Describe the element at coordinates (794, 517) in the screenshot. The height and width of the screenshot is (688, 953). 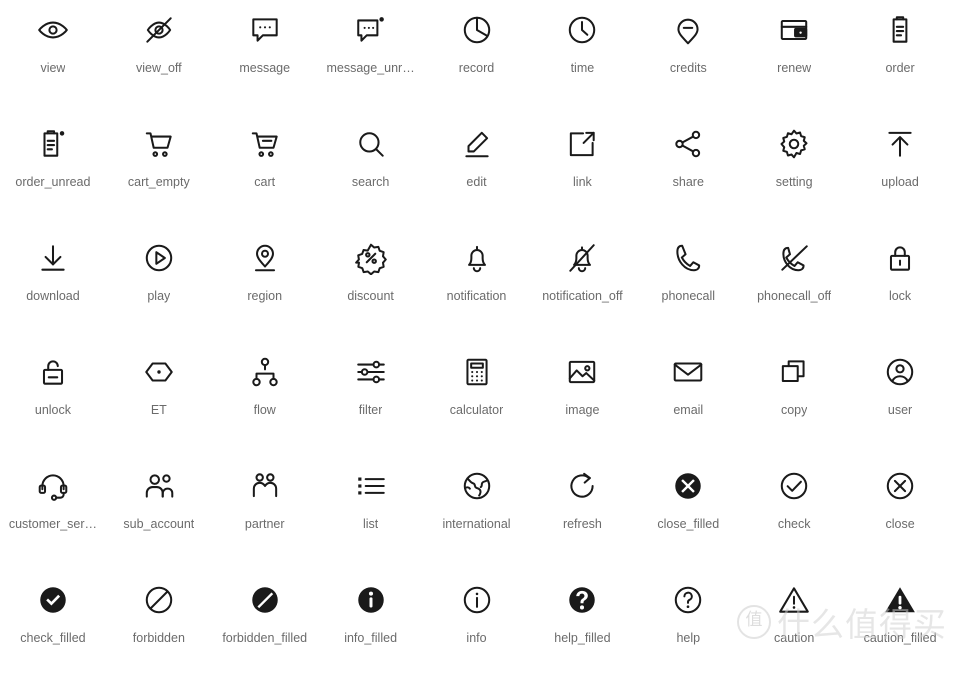
I see `icon-cell-check: check` at that location.